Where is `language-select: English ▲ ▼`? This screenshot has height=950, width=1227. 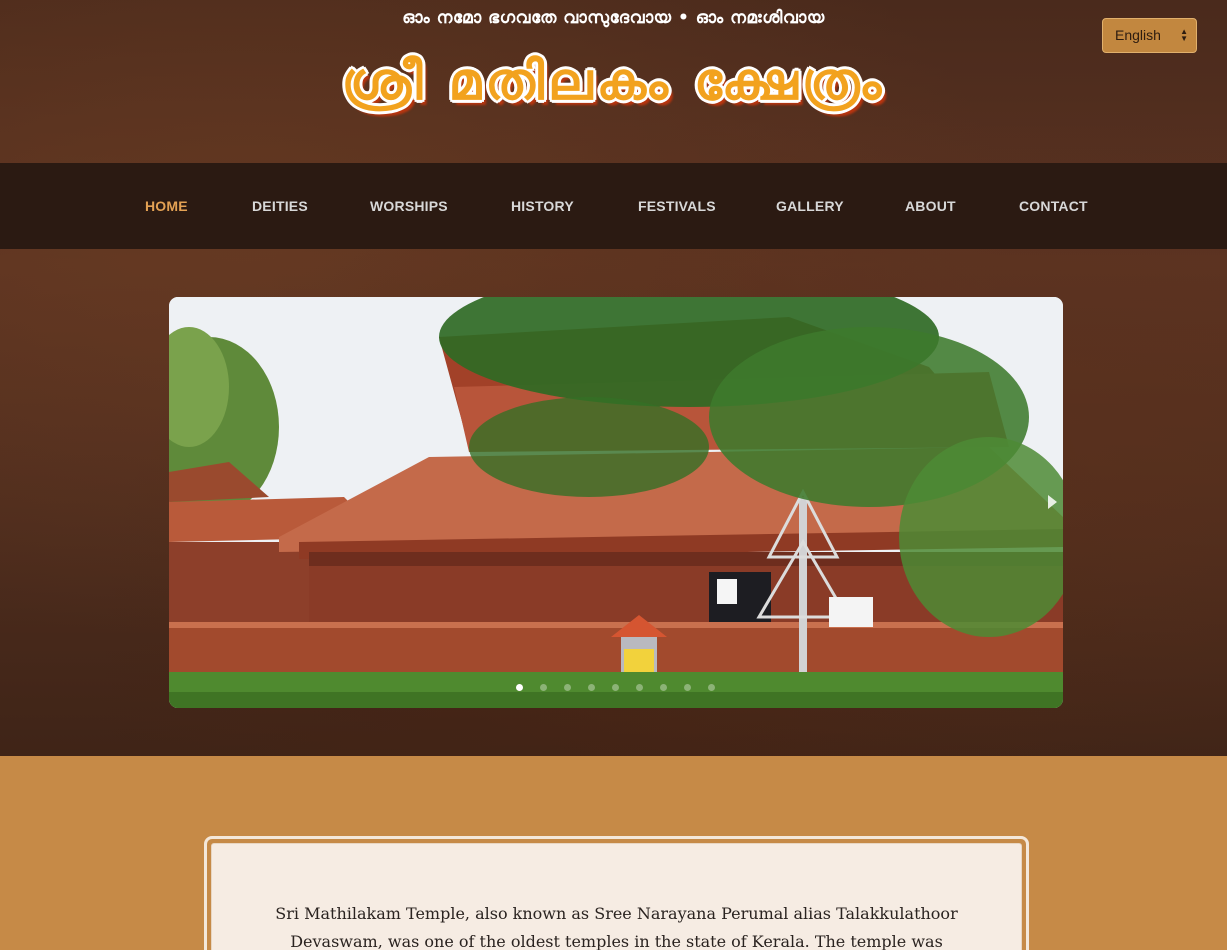 language-select: English ▲ ▼ is located at coordinates (1149, 35).